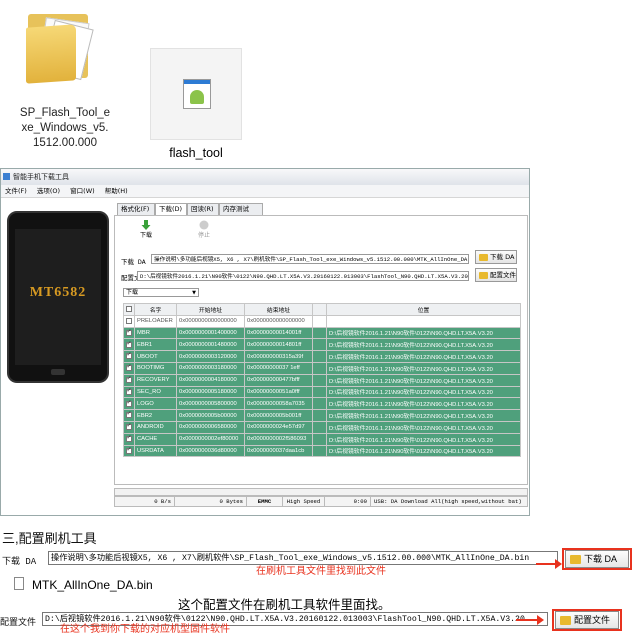 This screenshot has width=636, height=635. Describe the element at coordinates (278, 333) in the screenshot. I see `end-address: 0x00000000014001ff` at that location.